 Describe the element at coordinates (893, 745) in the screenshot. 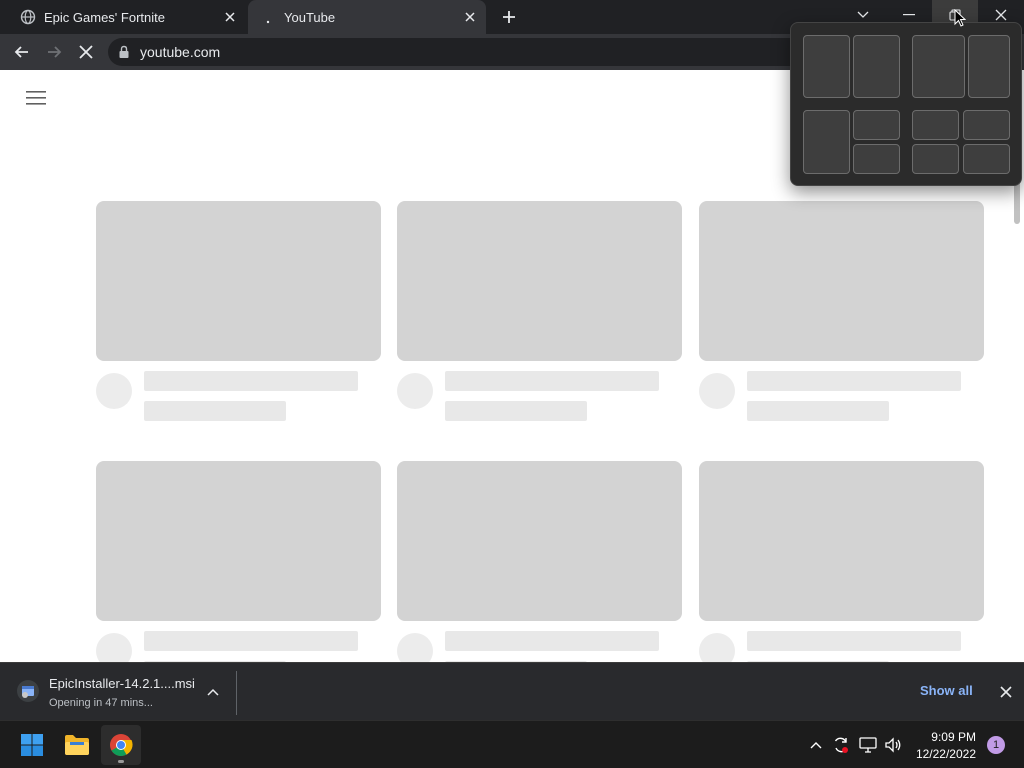

I see `volume-icon` at that location.